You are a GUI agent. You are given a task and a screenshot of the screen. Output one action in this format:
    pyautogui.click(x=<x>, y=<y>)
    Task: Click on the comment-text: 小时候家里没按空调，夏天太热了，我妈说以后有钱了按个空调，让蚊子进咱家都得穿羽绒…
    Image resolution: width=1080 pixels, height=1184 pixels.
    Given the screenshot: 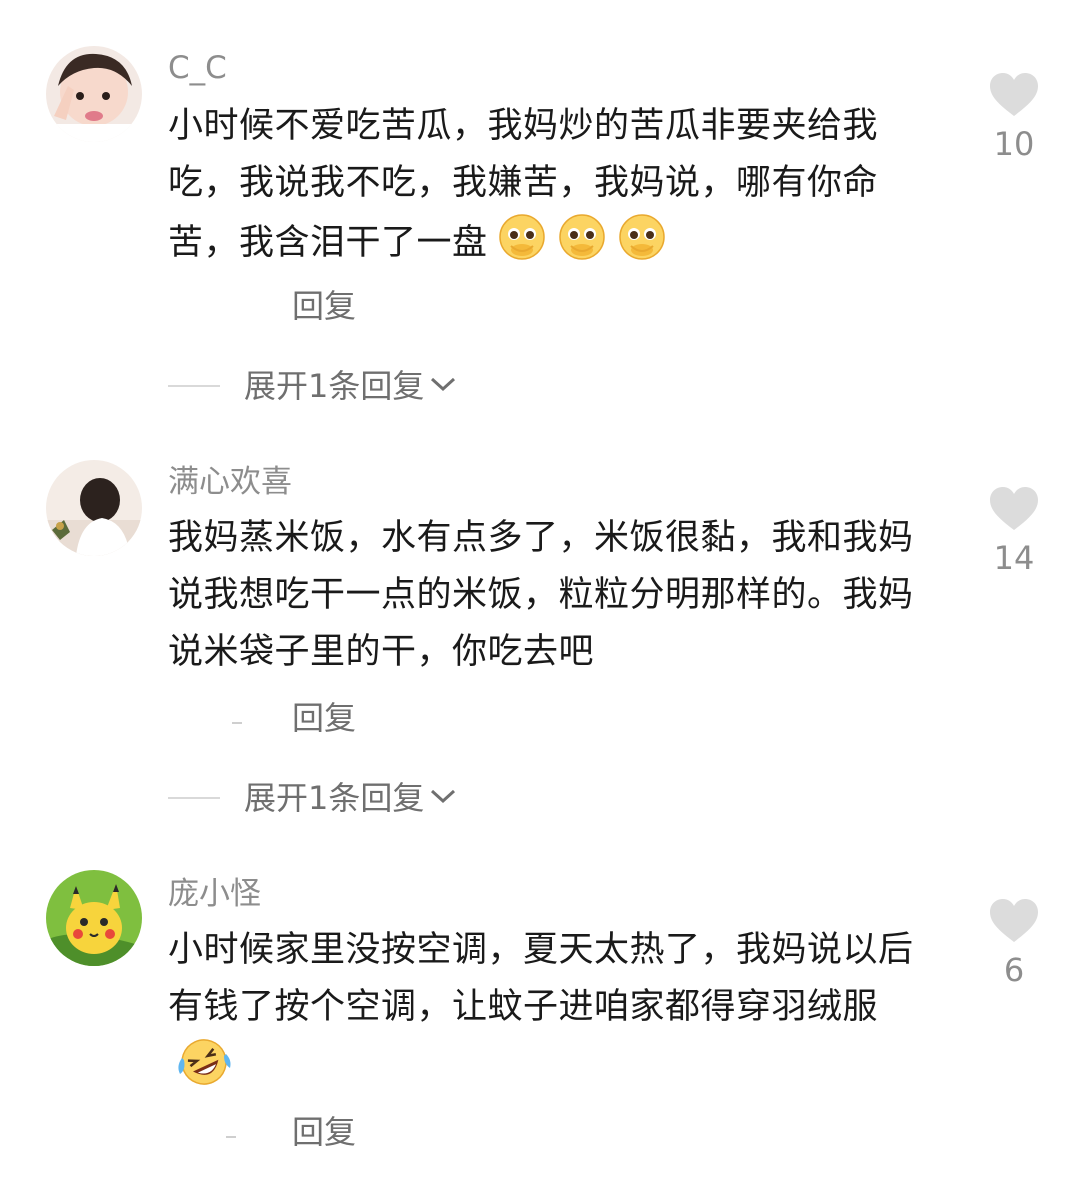 What is the action you would take?
    pyautogui.click(x=548, y=1014)
    